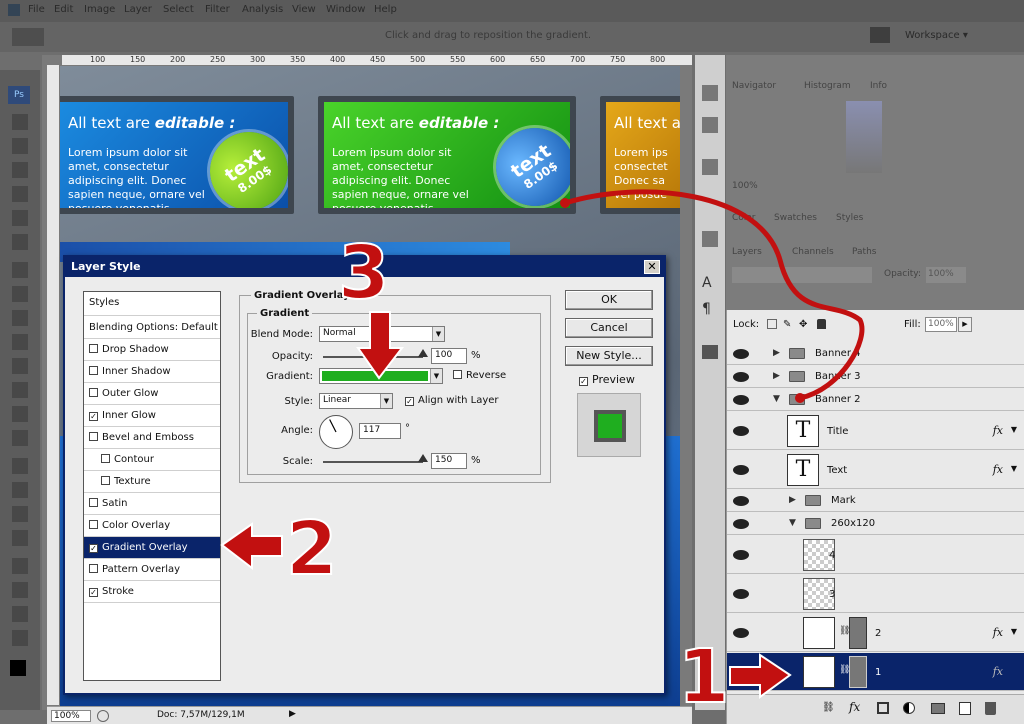  Describe the element at coordinates (311, 549) in the screenshot. I see `annotation-number-2: 2` at that location.